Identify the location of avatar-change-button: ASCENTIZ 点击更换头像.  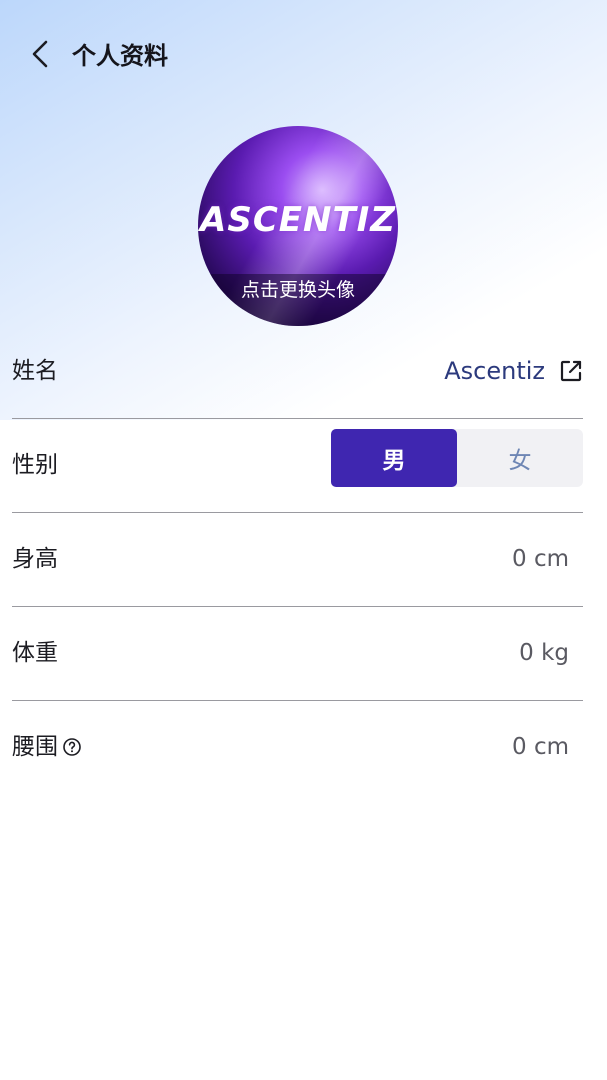
(298, 226).